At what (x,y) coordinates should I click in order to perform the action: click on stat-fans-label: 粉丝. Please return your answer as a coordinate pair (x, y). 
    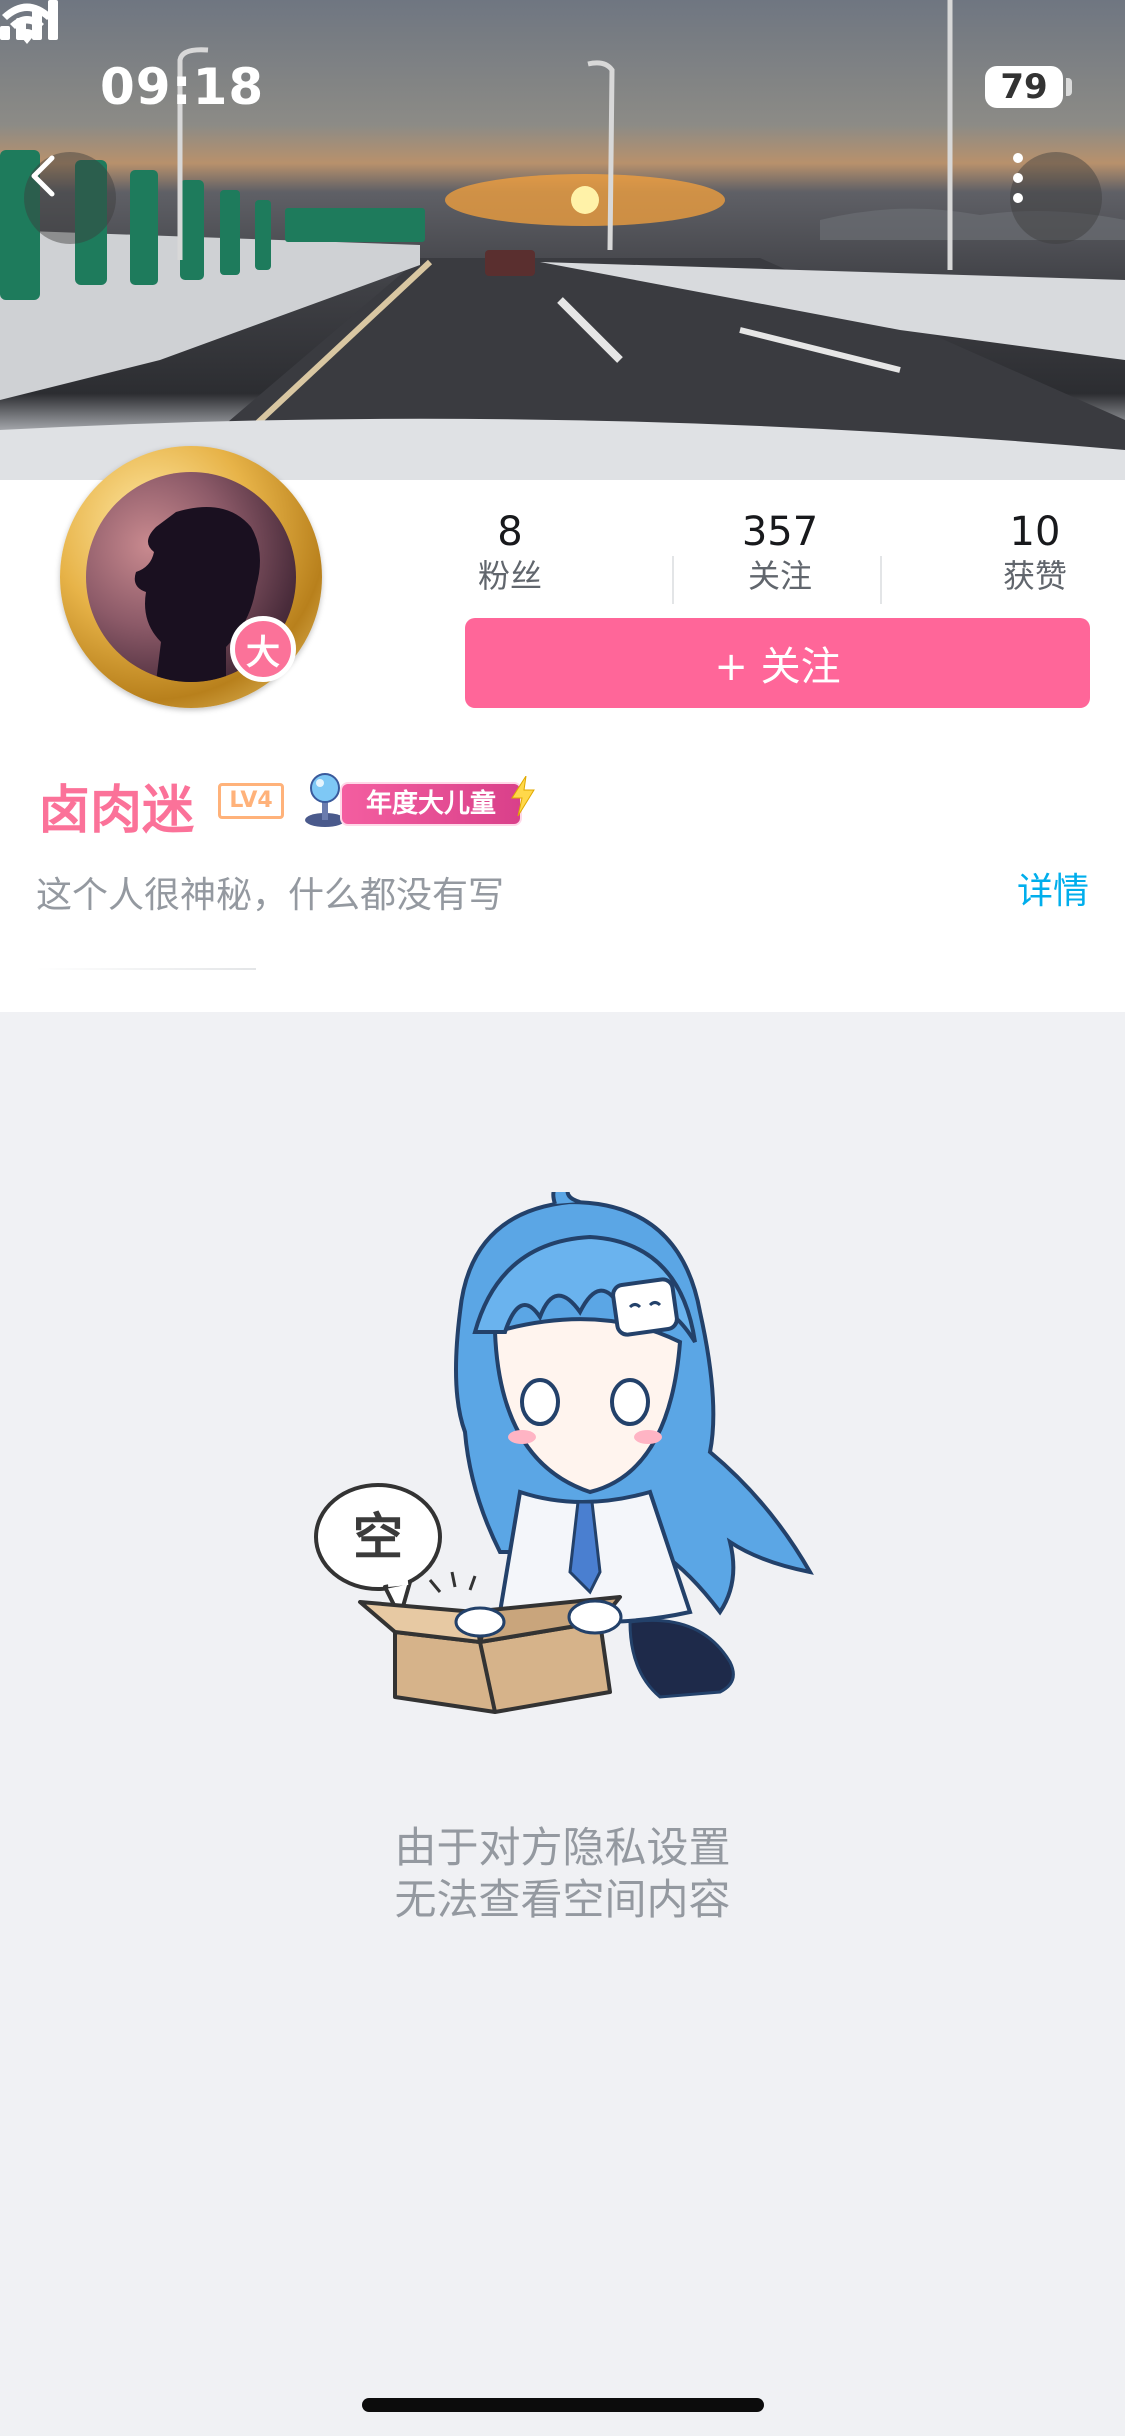
    Looking at the image, I should click on (509, 576).